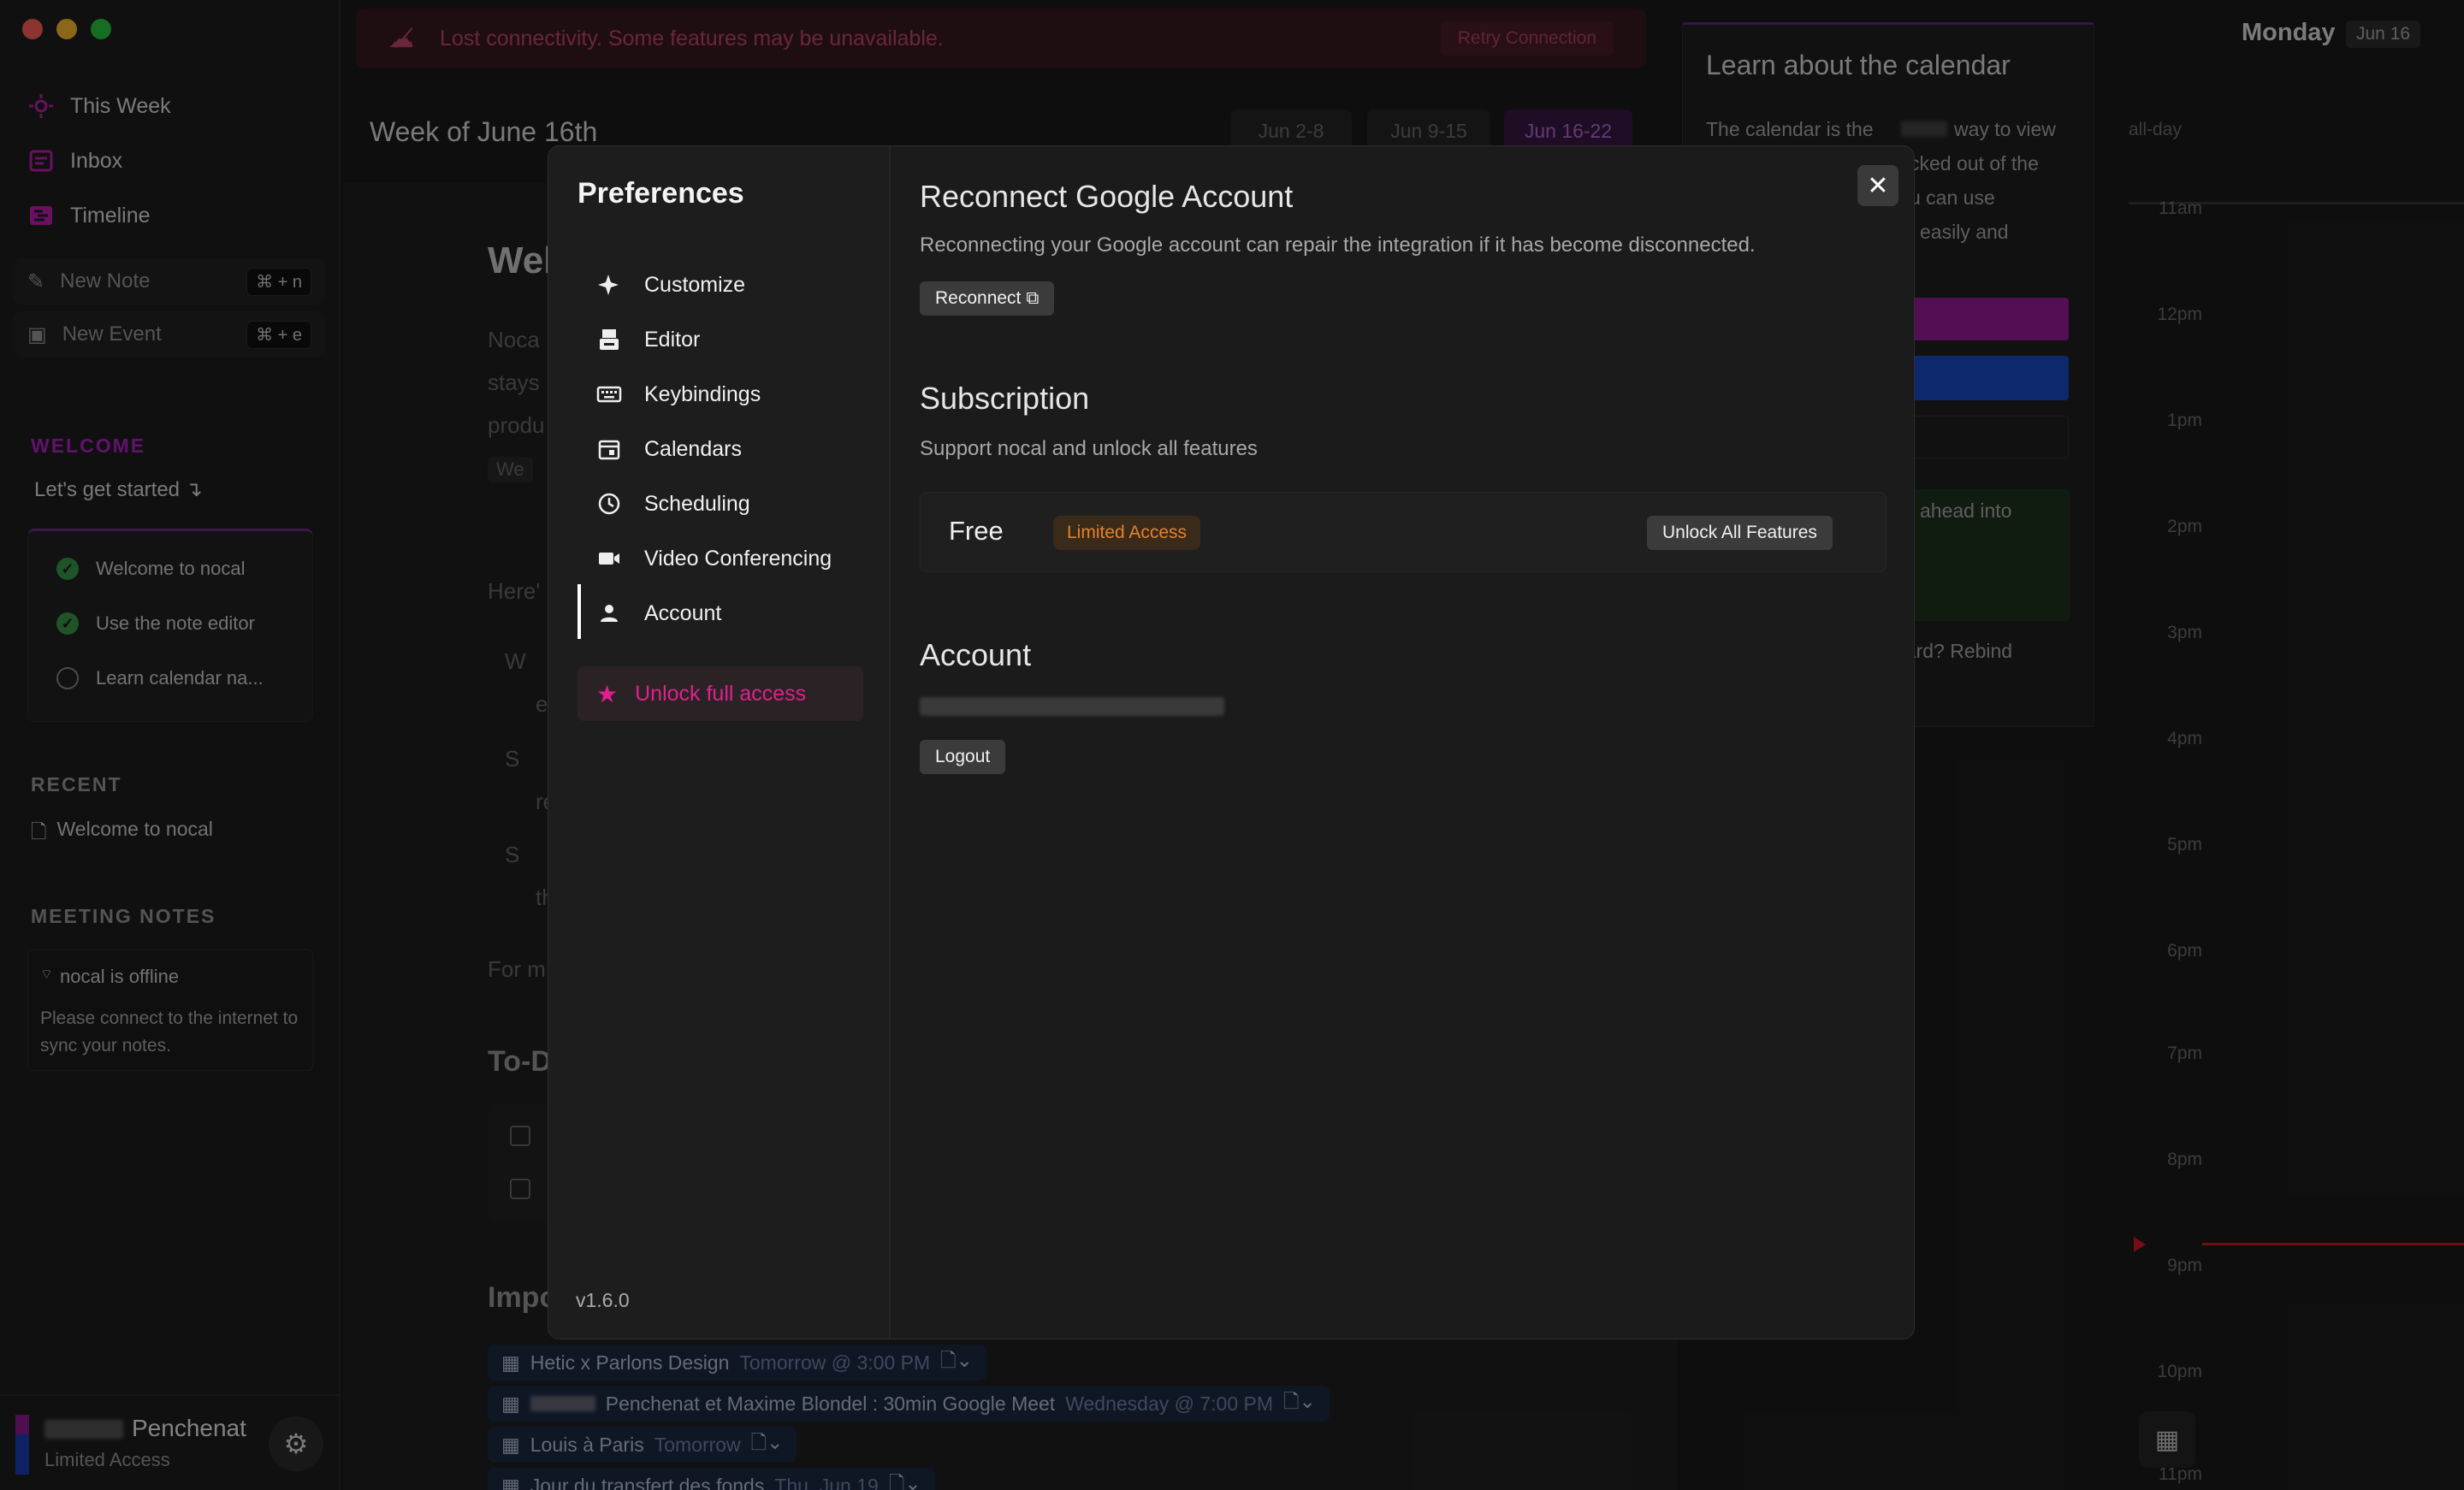 The image size is (2464, 1490). Describe the element at coordinates (976, 531) in the screenshot. I see `plan-name: Free` at that location.